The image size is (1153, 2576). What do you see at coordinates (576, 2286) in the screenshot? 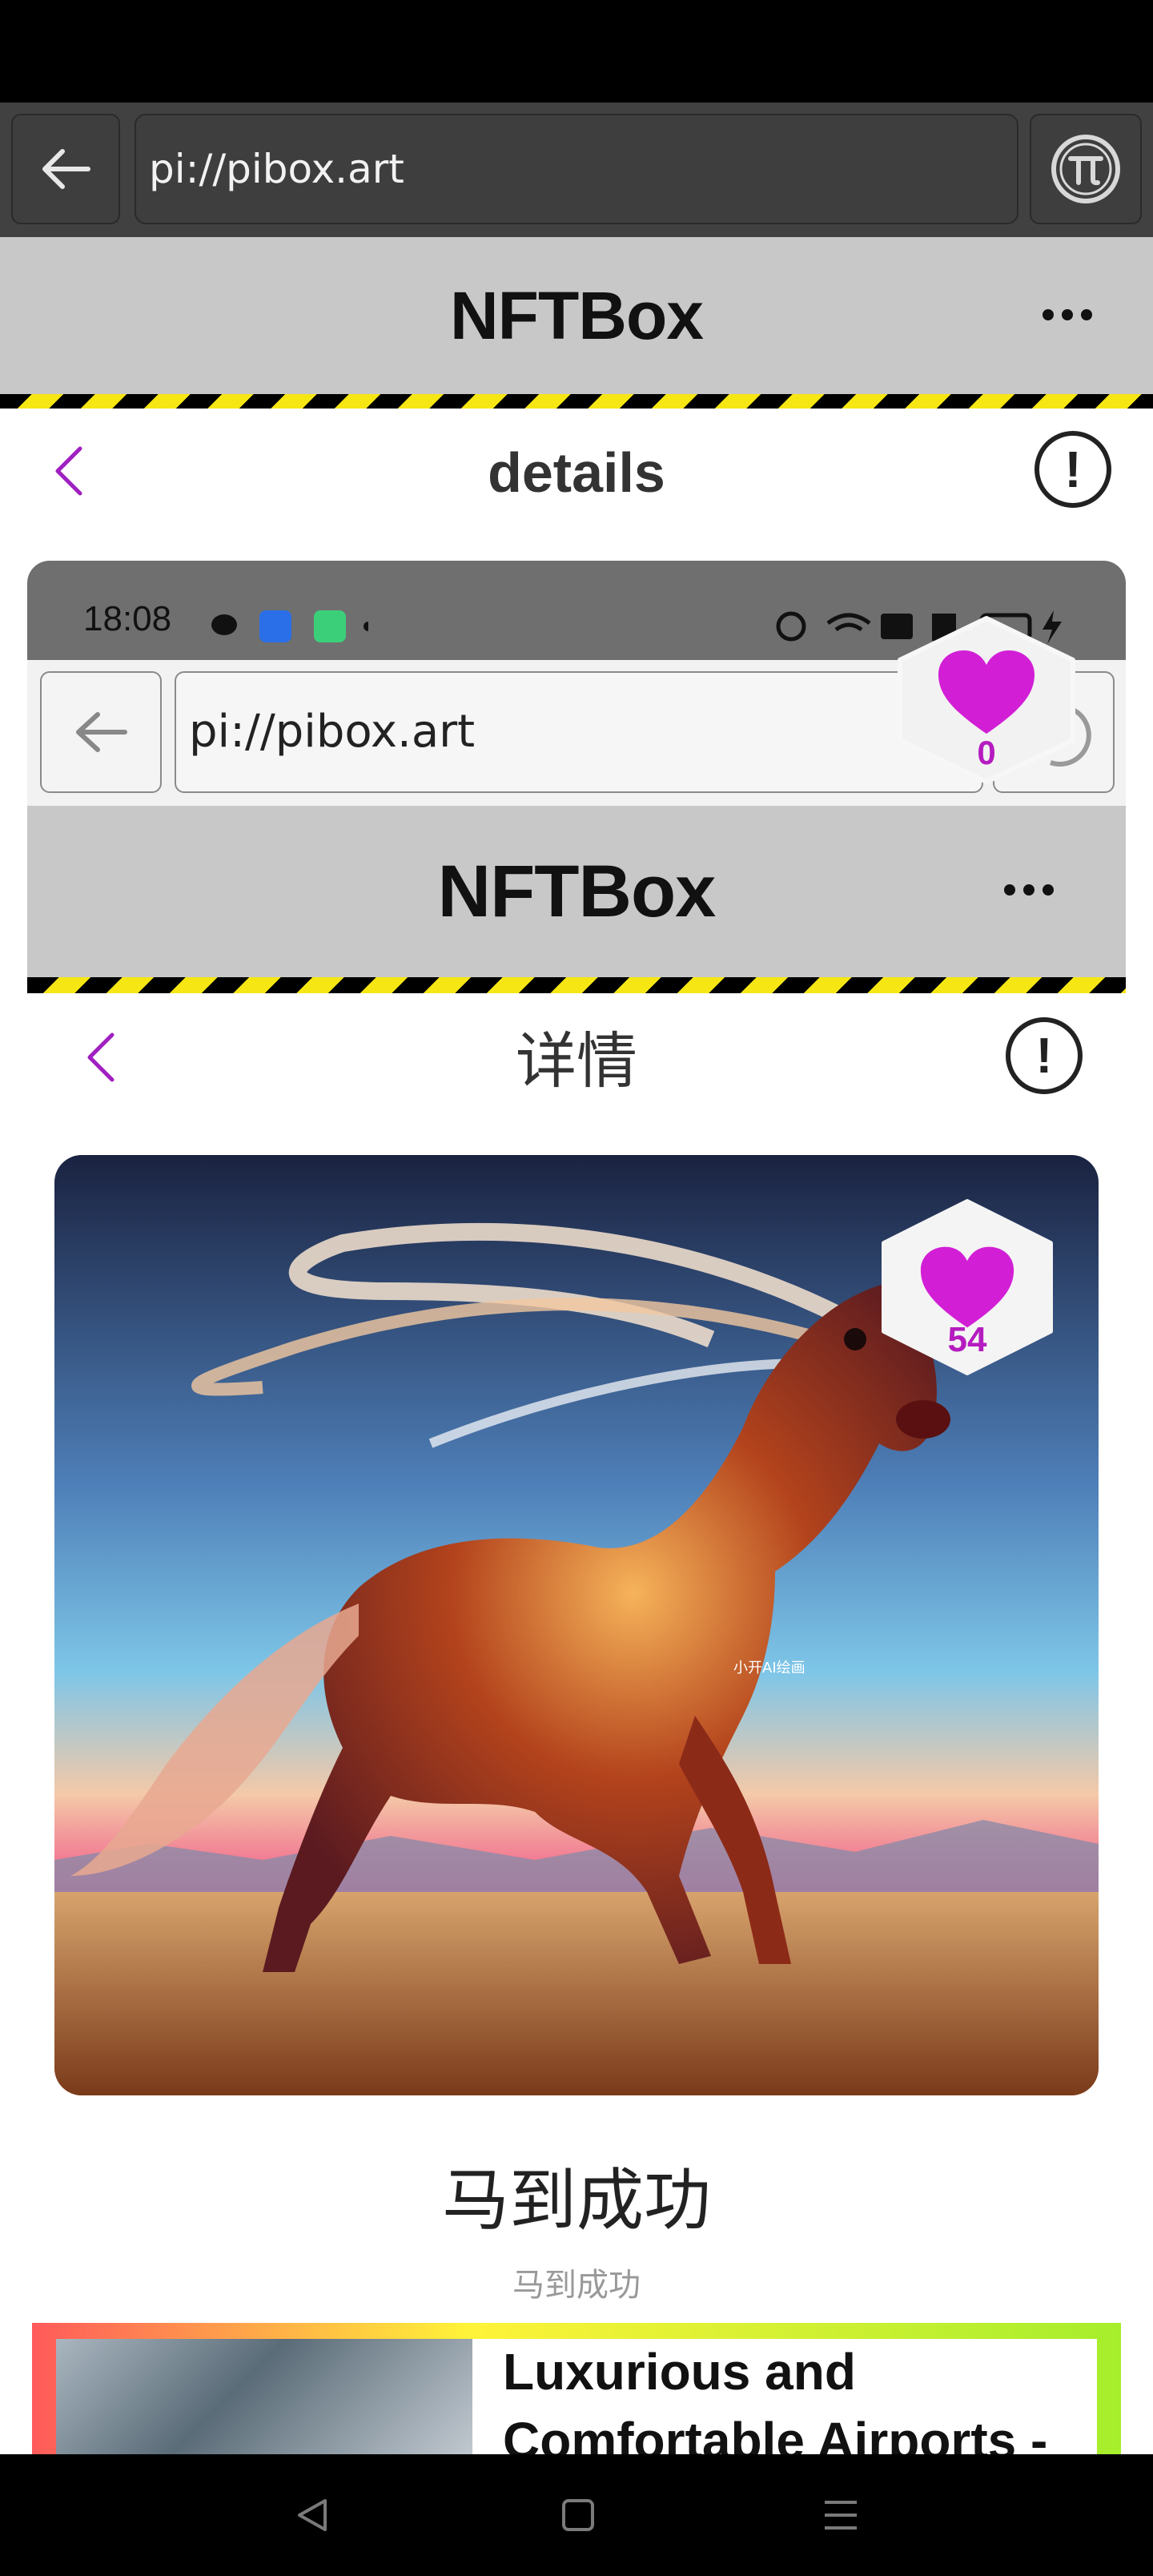
I see `nft-subtitle: 马到成功` at bounding box center [576, 2286].